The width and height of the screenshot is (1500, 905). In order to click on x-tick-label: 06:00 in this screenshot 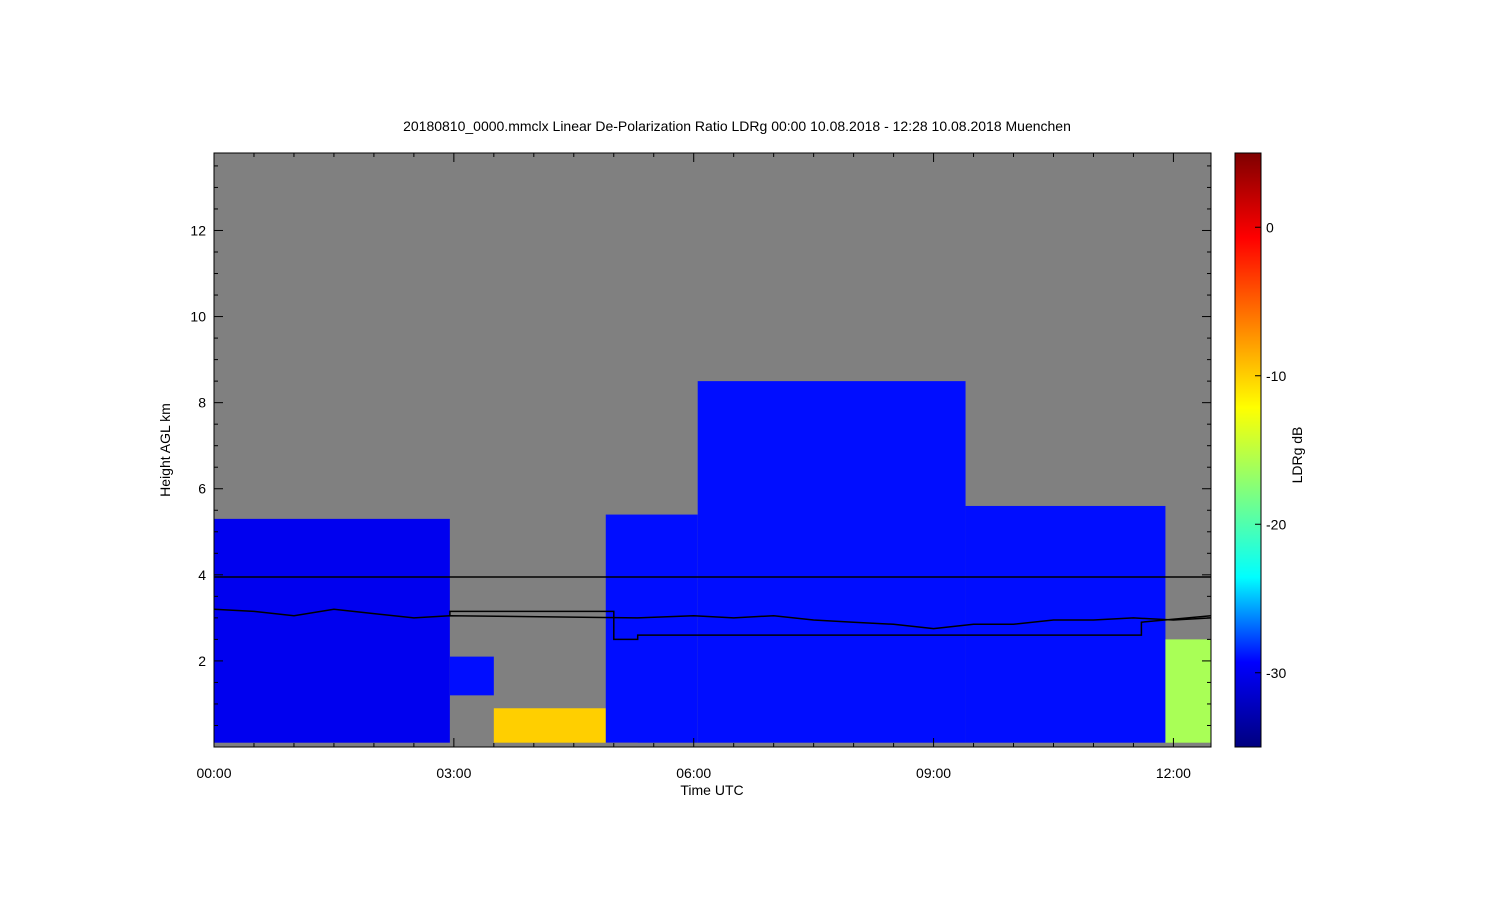, I will do `click(693, 773)`.